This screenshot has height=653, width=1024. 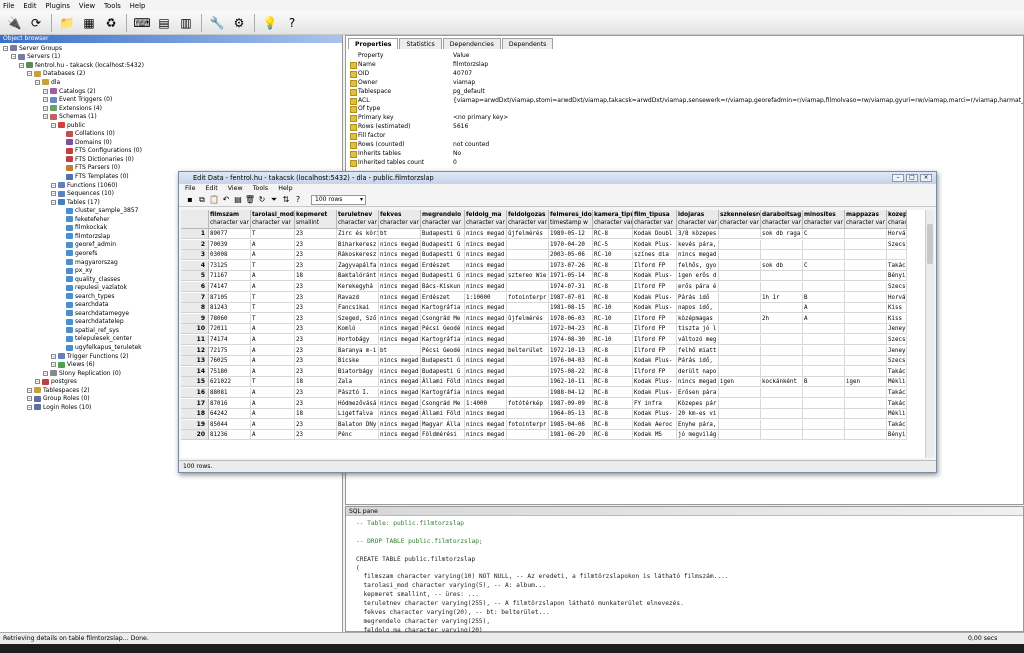 I want to click on grid-cell: Hódmezővásá, so click(x=358, y=403).